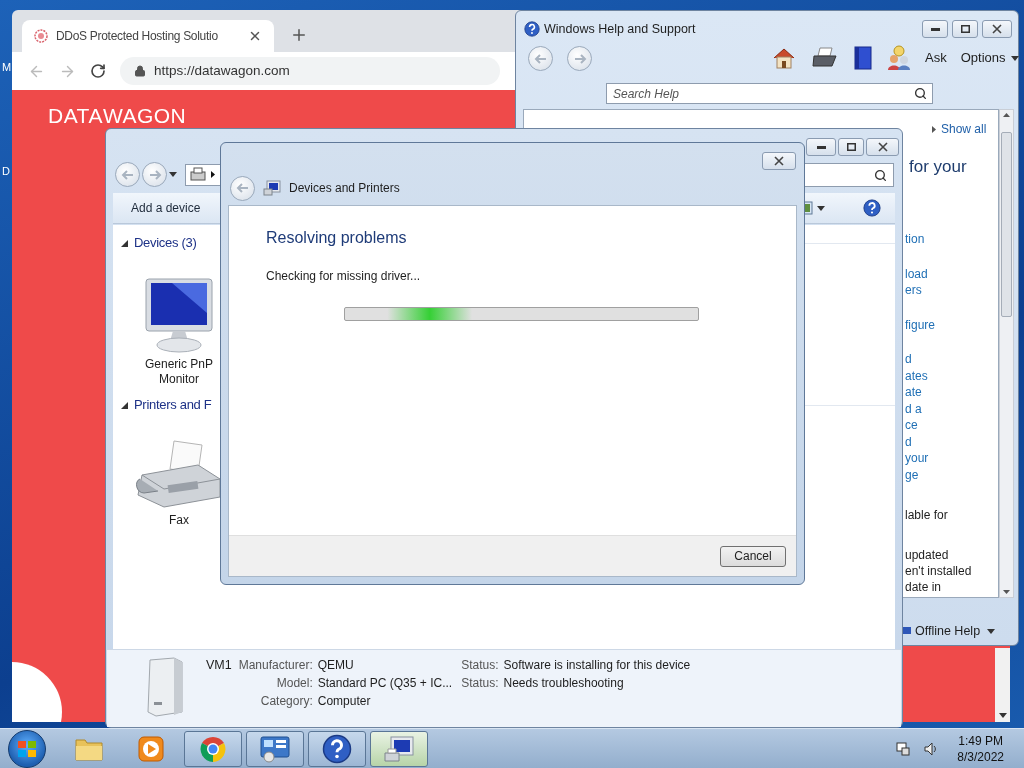 This screenshot has width=1024, height=768. What do you see at coordinates (936, 58) in the screenshot?
I see `ask-button: Ask` at bounding box center [936, 58].